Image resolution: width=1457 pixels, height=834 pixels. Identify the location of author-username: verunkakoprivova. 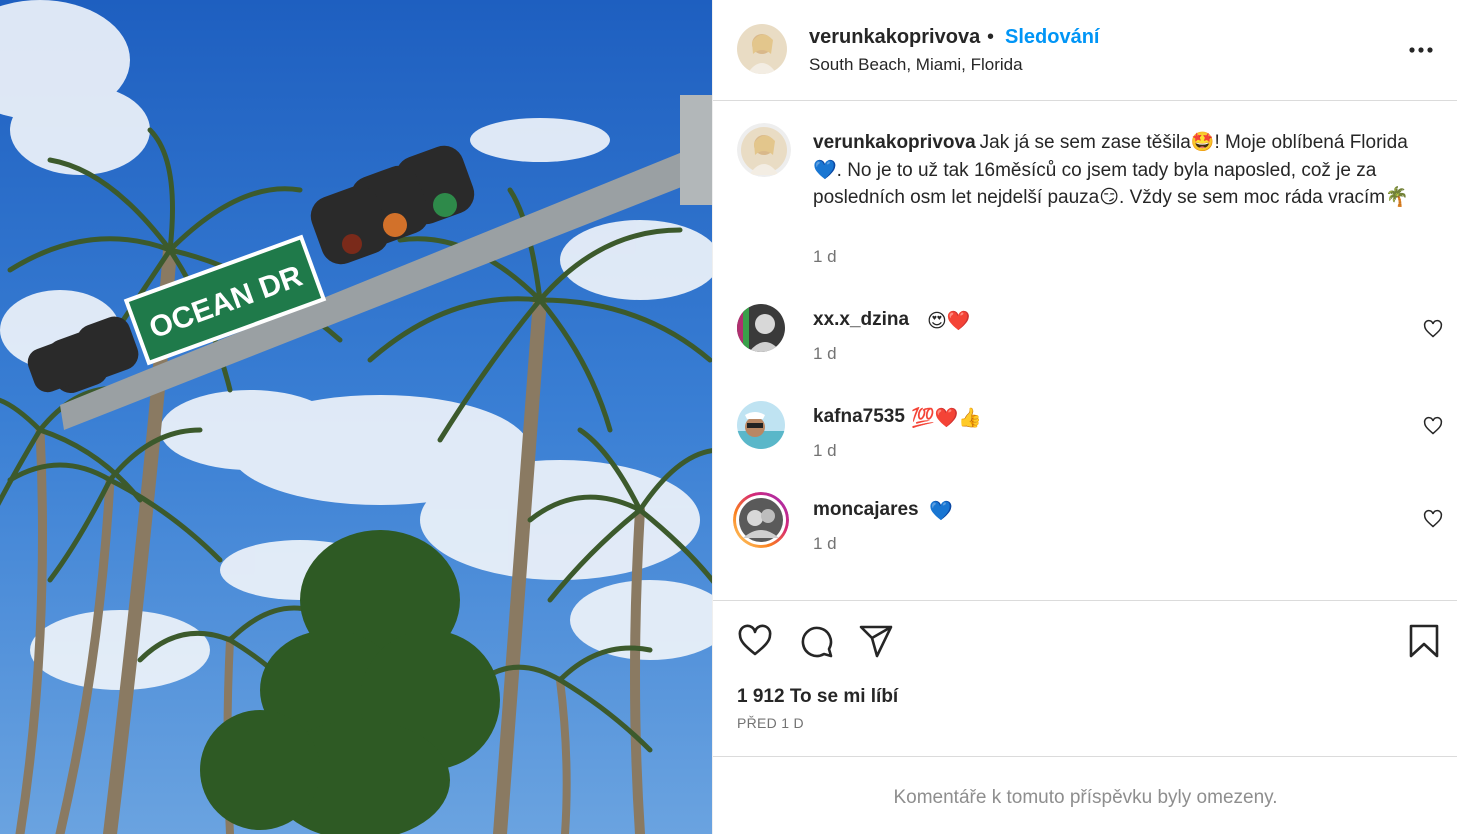
(894, 37).